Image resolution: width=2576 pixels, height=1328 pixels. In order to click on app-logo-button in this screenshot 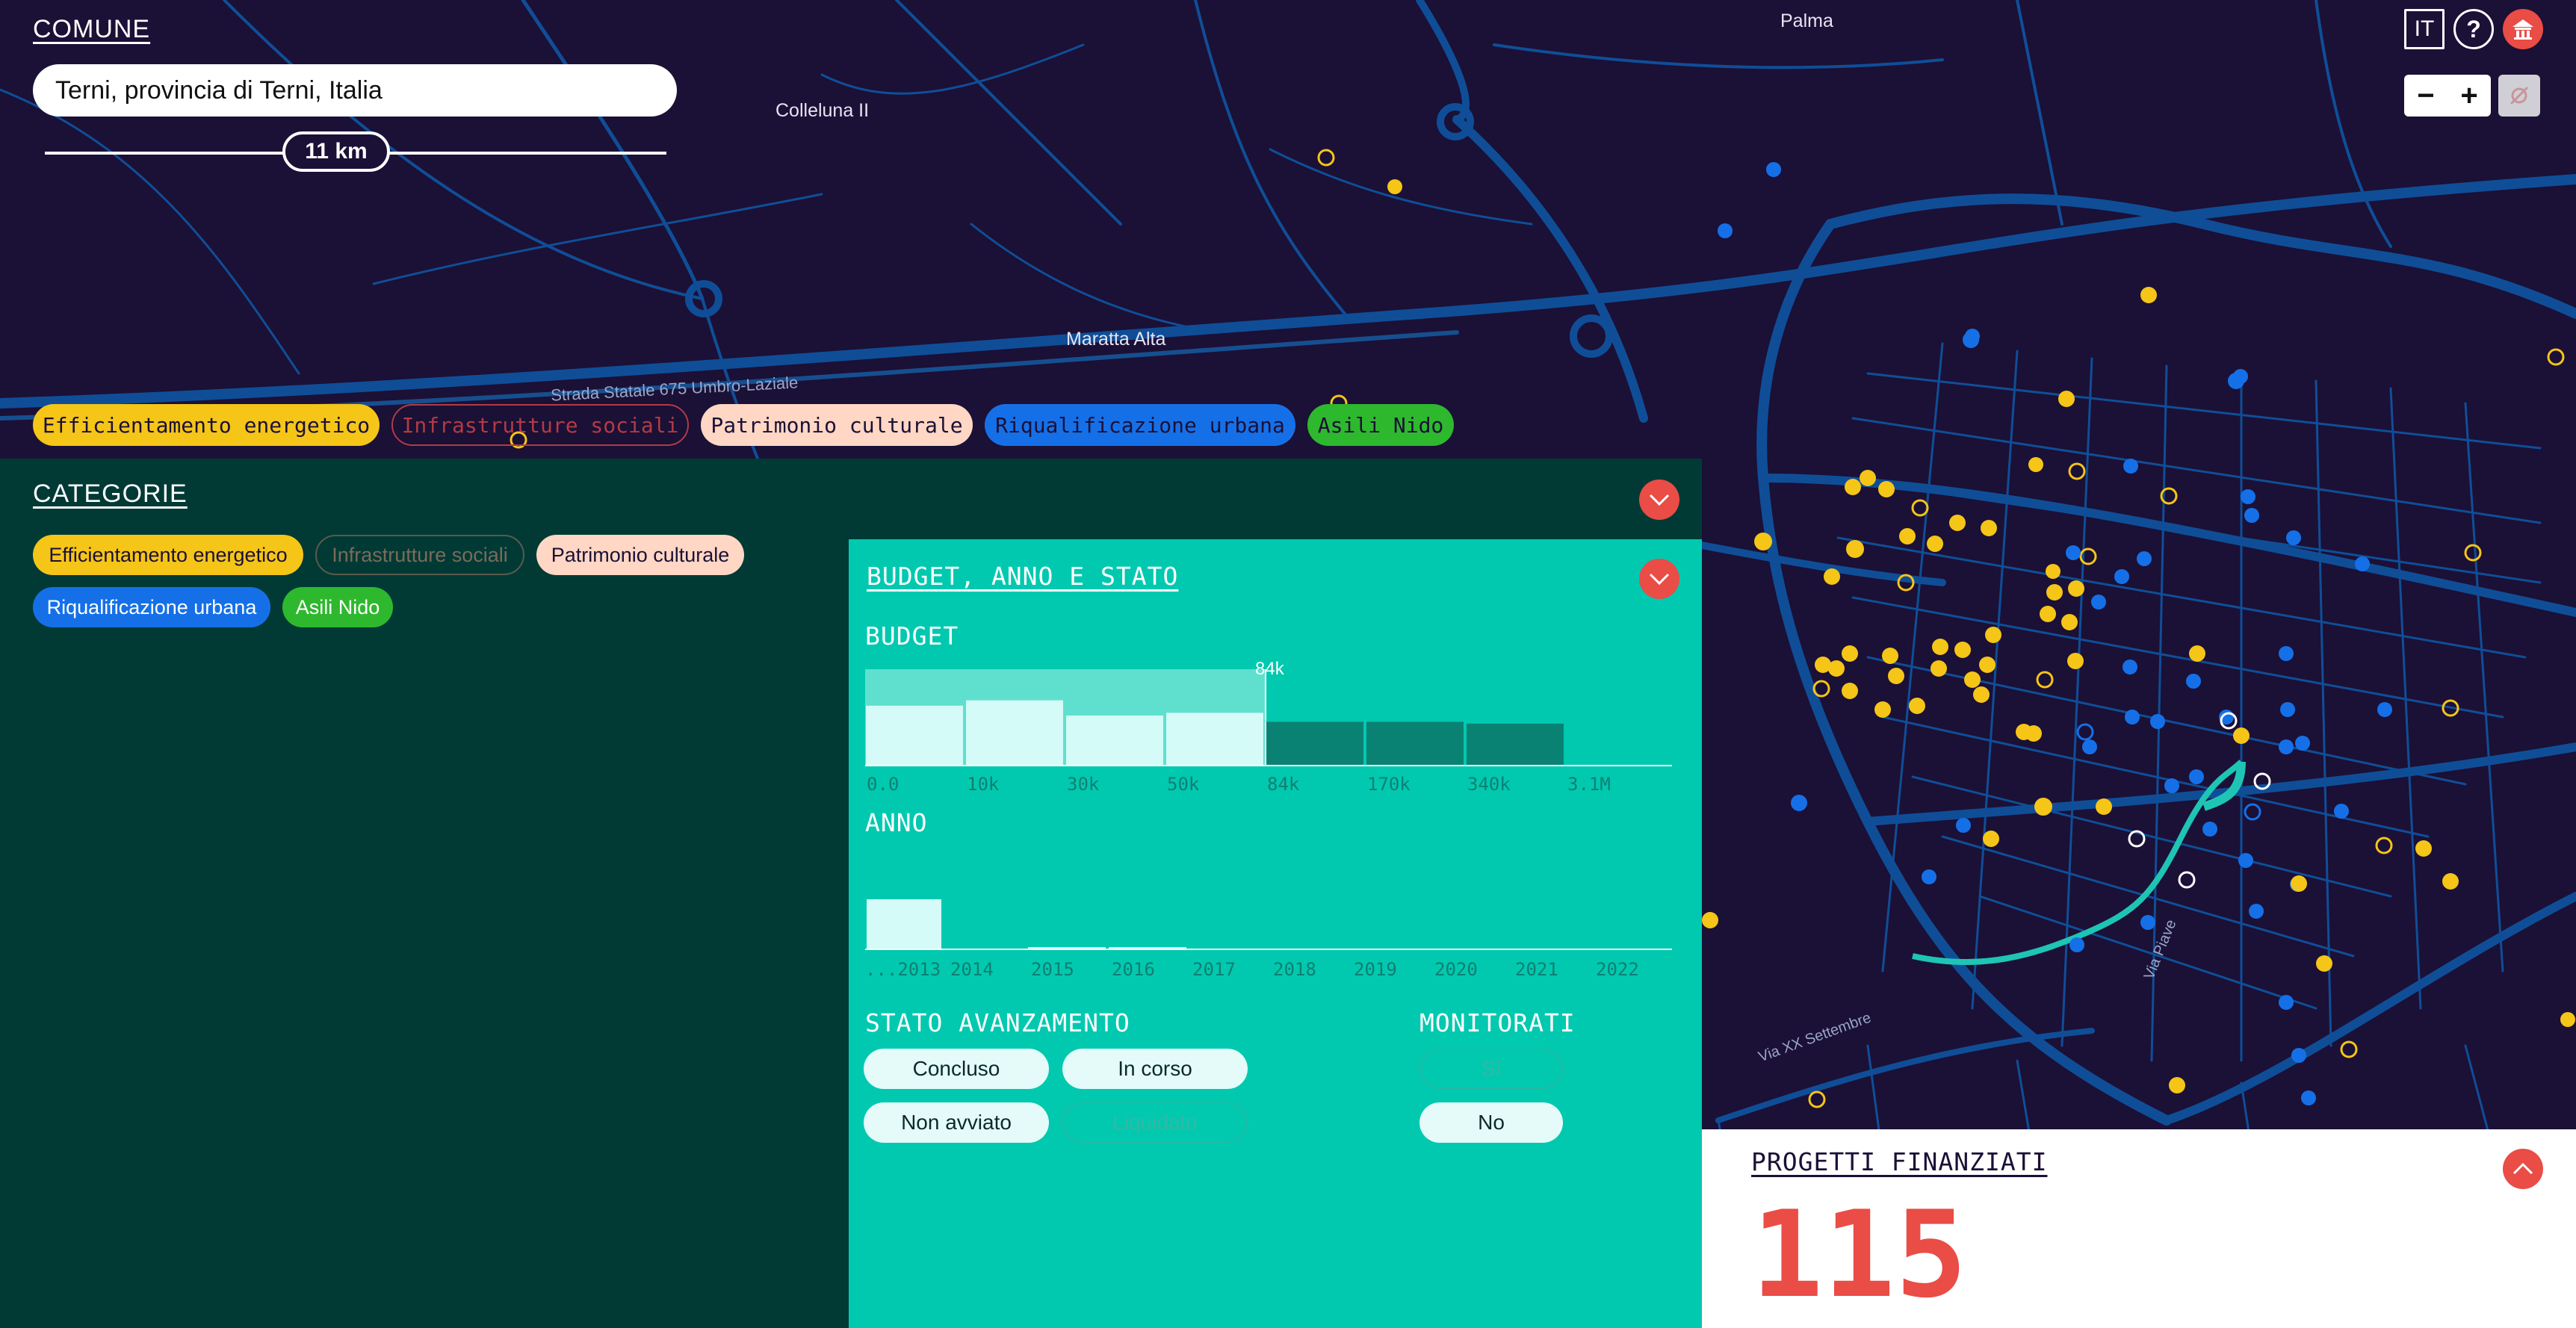, I will do `click(2523, 29)`.